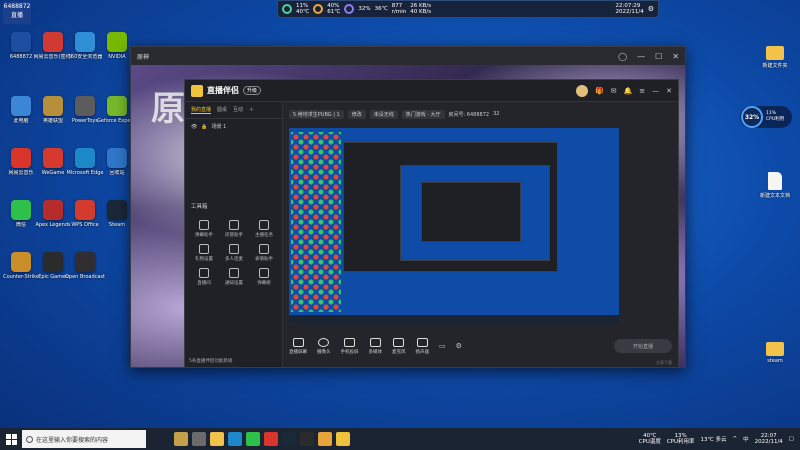 Image resolution: width=800 pixels, height=450 pixels. Describe the element at coordinates (658, 56) in the screenshot. I see `maximize-icon: ☐` at that location.